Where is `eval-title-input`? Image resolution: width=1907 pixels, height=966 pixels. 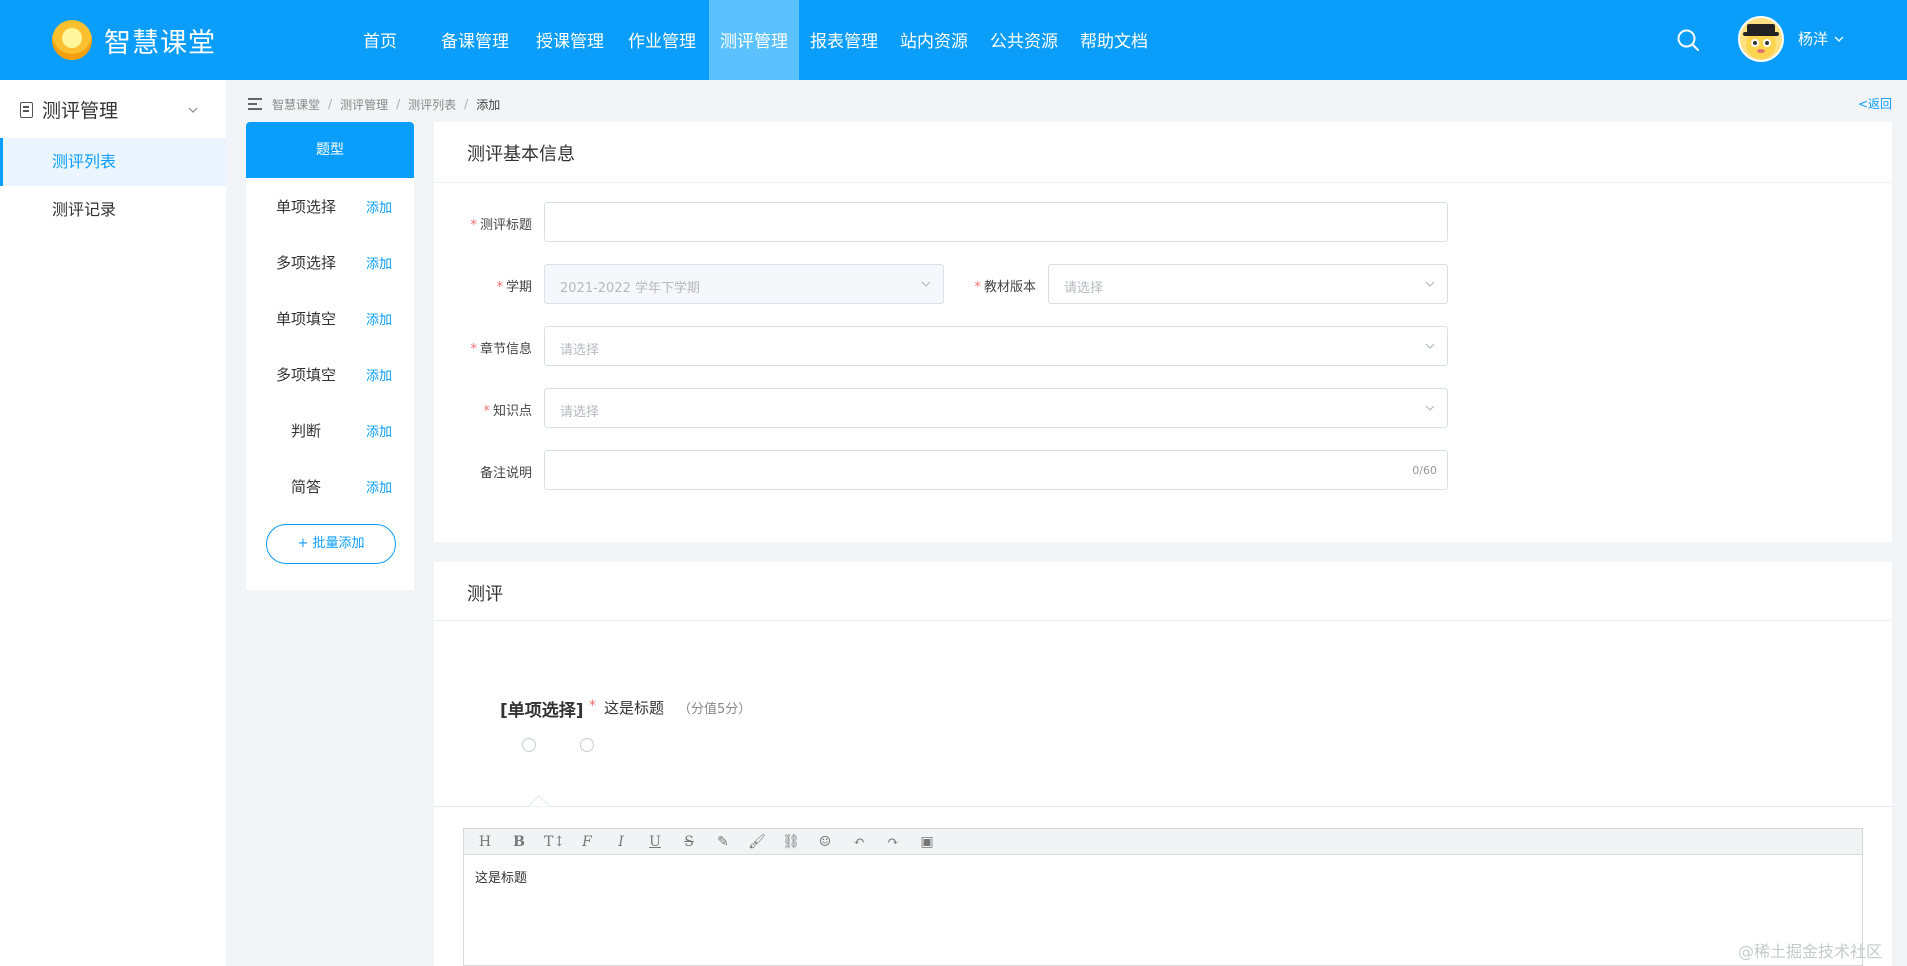 eval-title-input is located at coordinates (996, 222).